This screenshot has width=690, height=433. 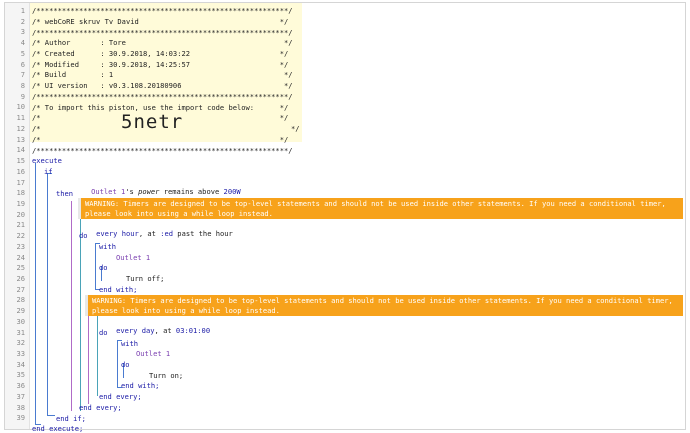 What do you see at coordinates (47, 160) in the screenshot?
I see `execute-keyword: execute` at bounding box center [47, 160].